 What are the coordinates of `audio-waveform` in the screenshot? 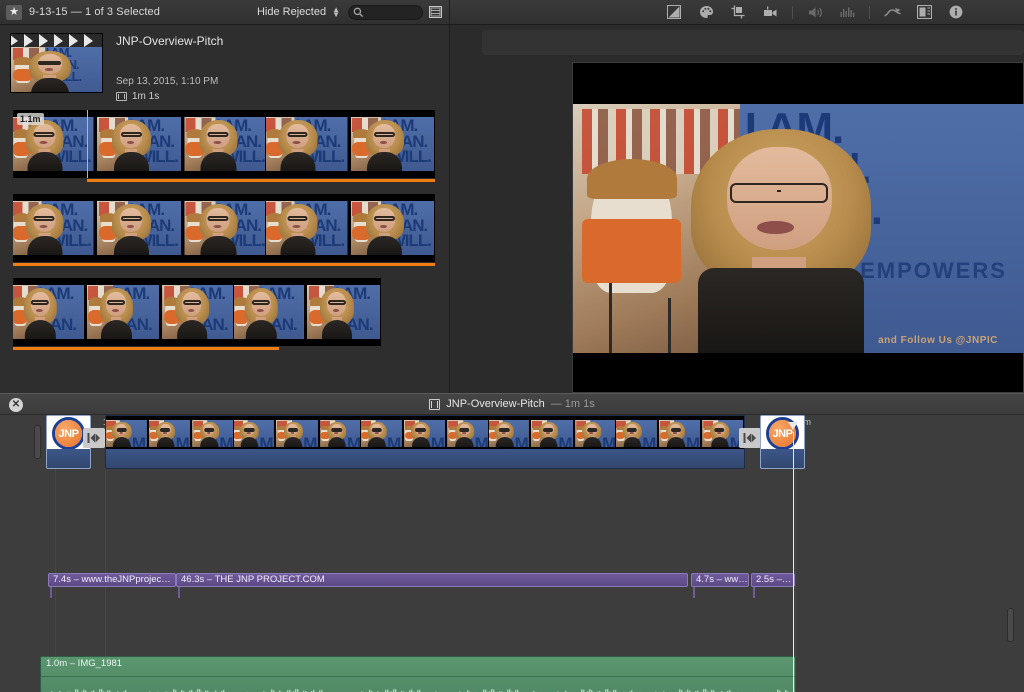 It's located at (418, 684).